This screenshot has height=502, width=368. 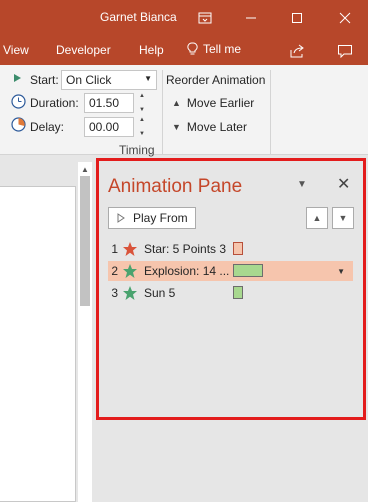 I want to click on title-bar: Garnet Bianca, so click(x=184, y=17).